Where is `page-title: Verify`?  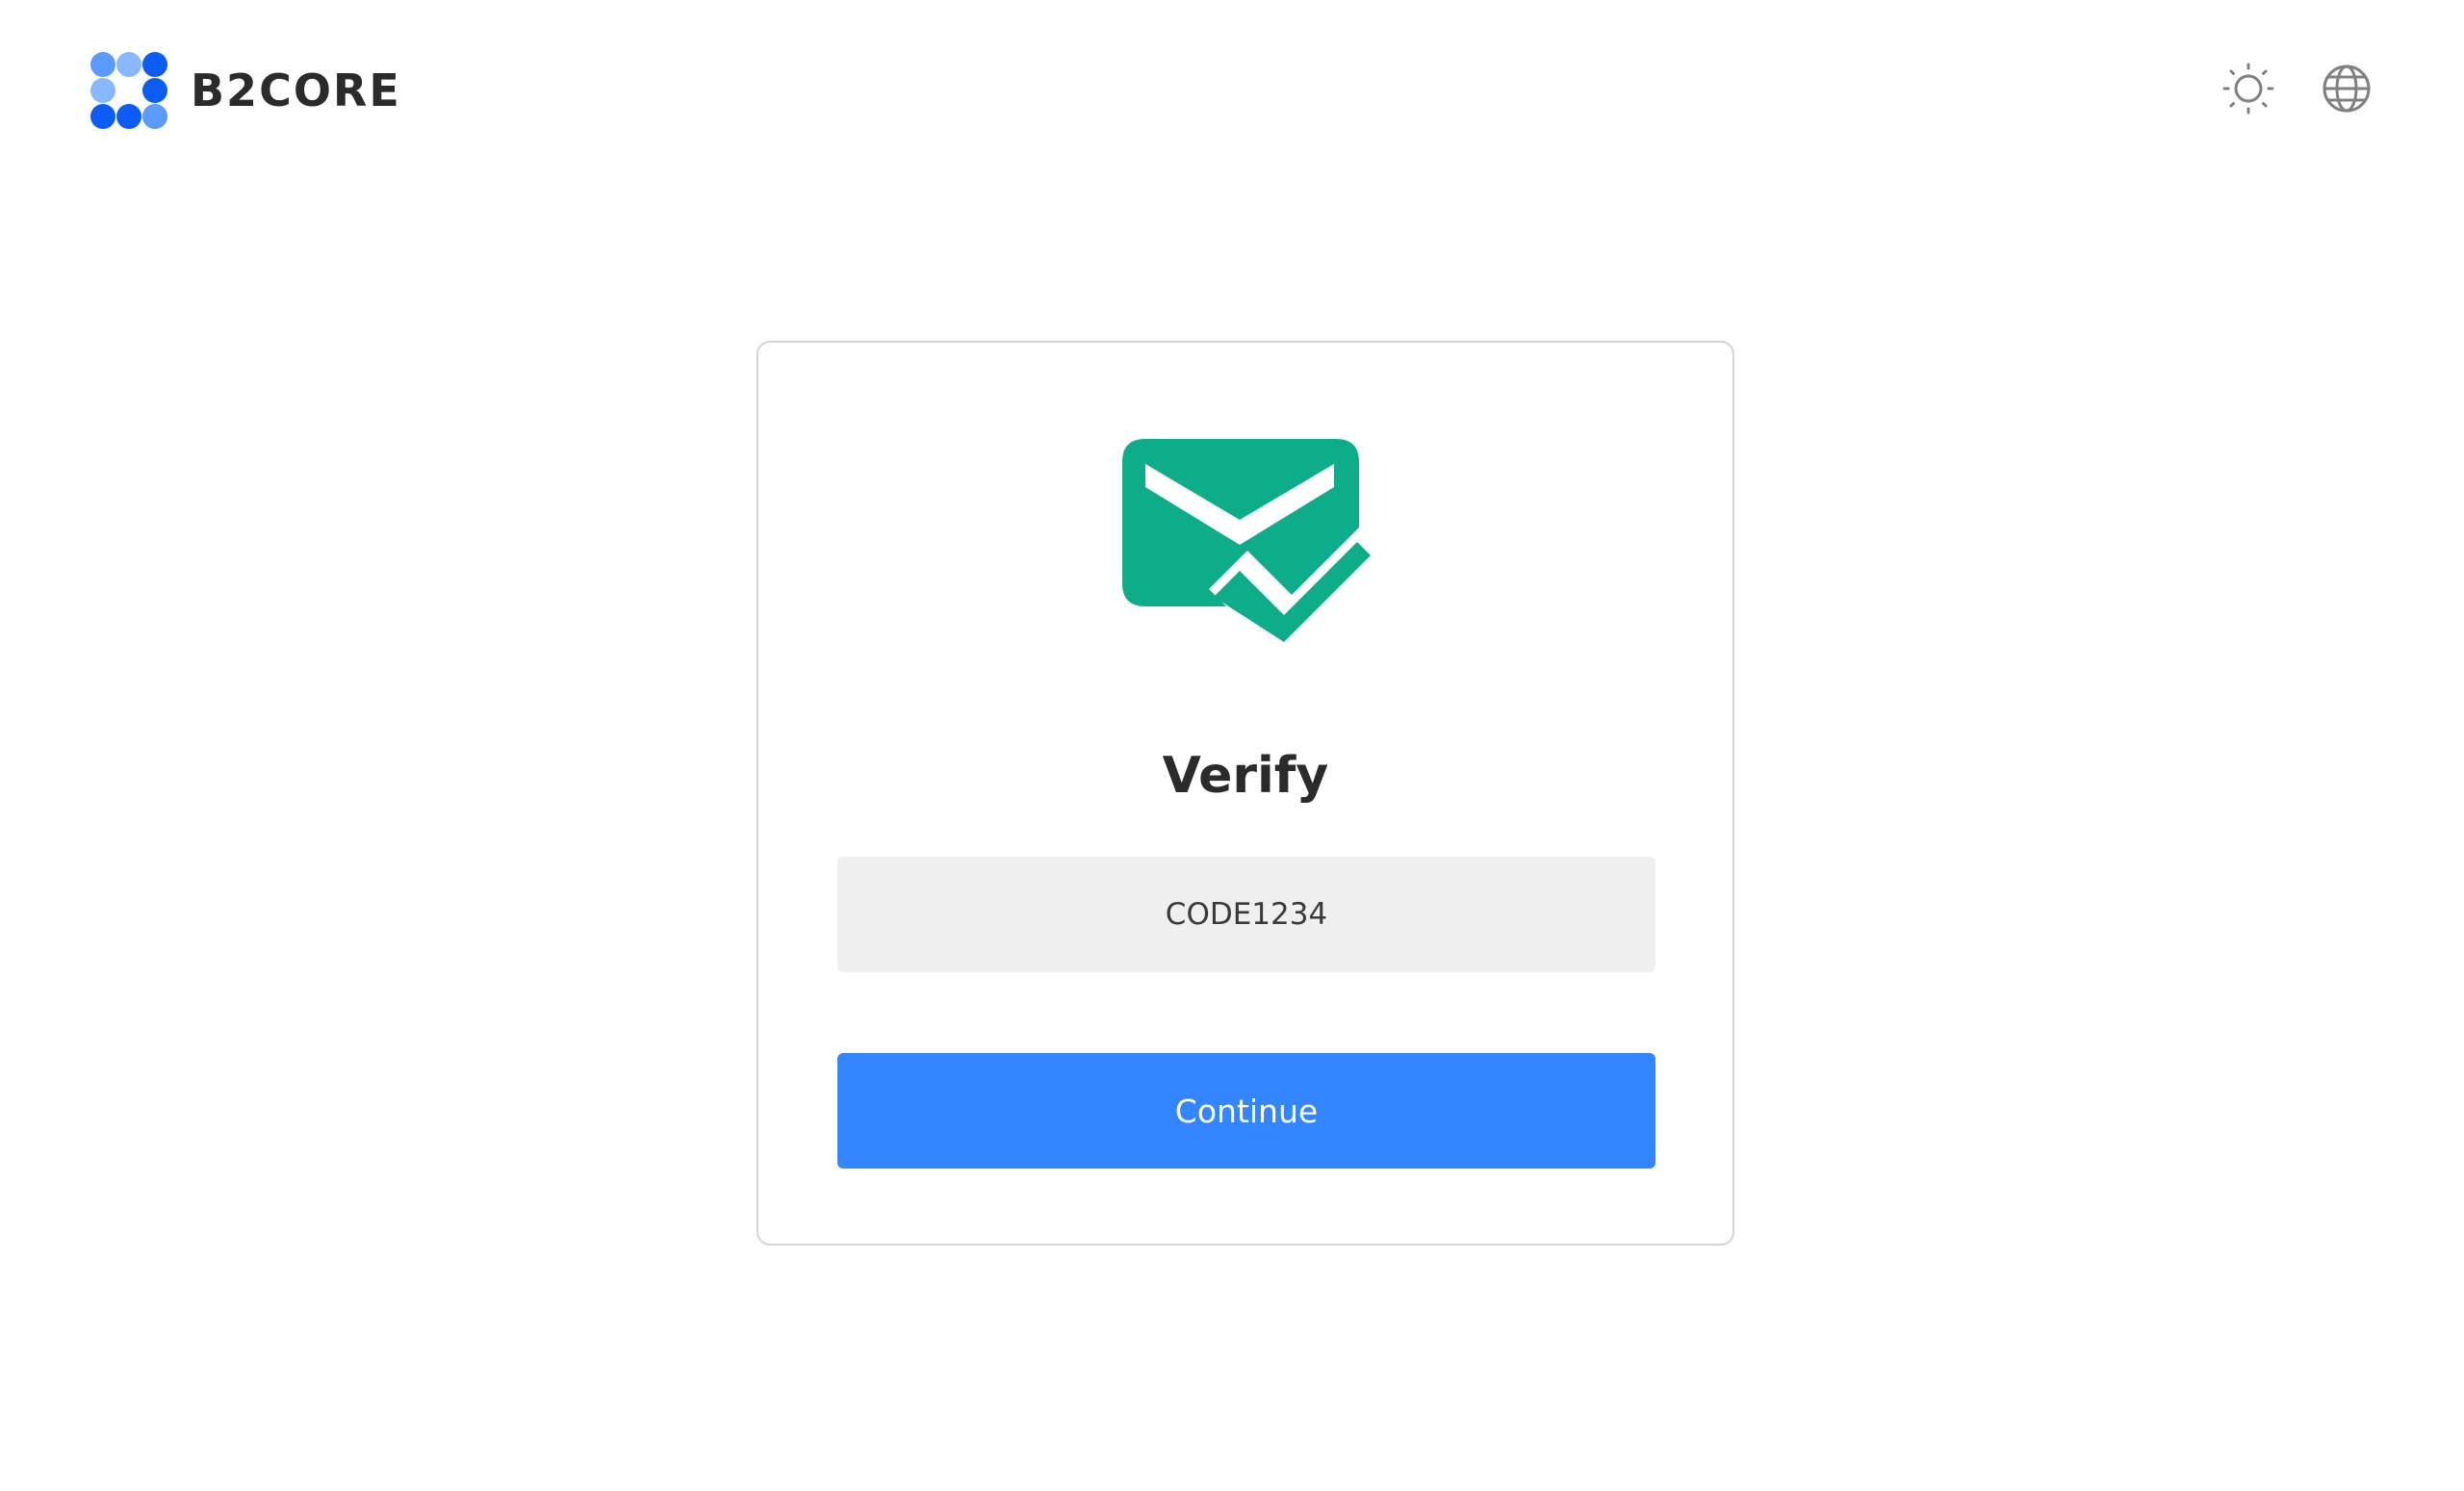 page-title: Verify is located at coordinates (1245, 776).